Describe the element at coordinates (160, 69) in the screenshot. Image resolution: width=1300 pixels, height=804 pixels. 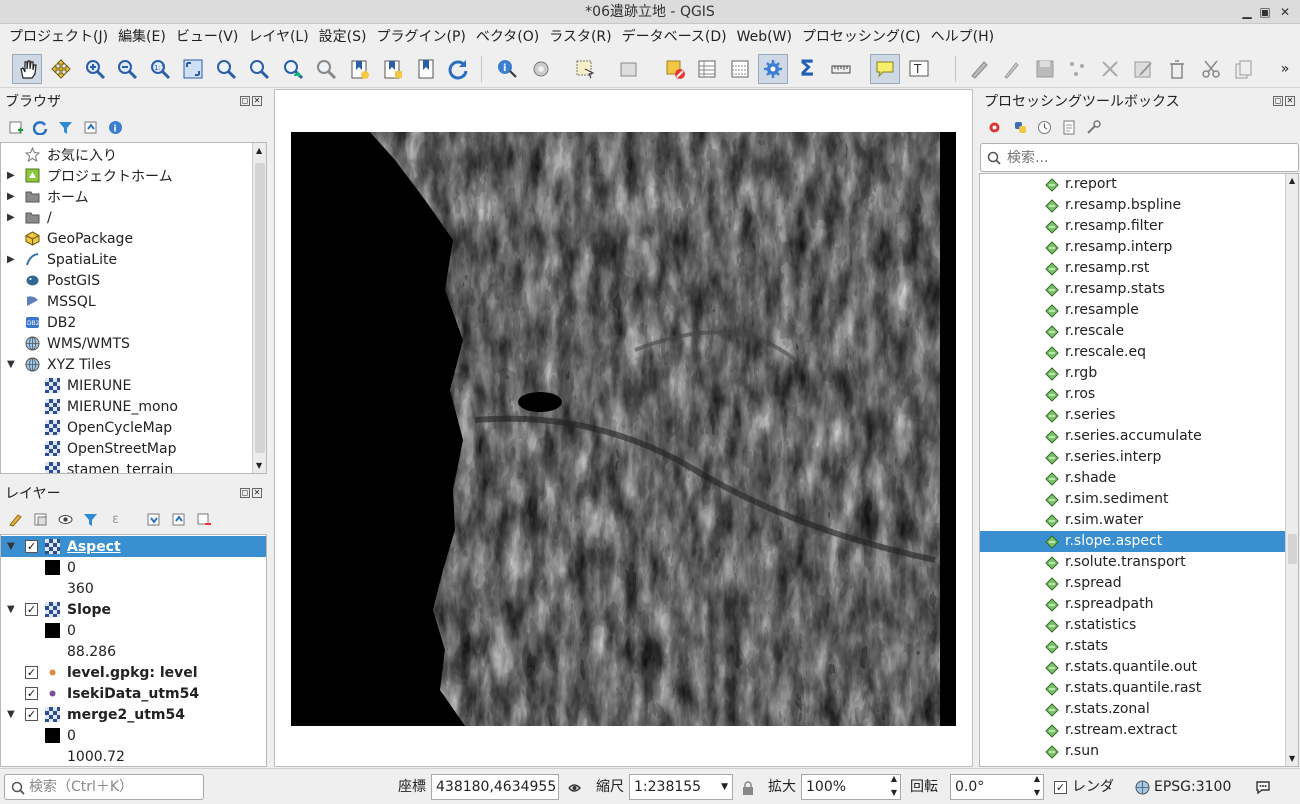
I see `zoom-native-icon: 1:1` at that location.